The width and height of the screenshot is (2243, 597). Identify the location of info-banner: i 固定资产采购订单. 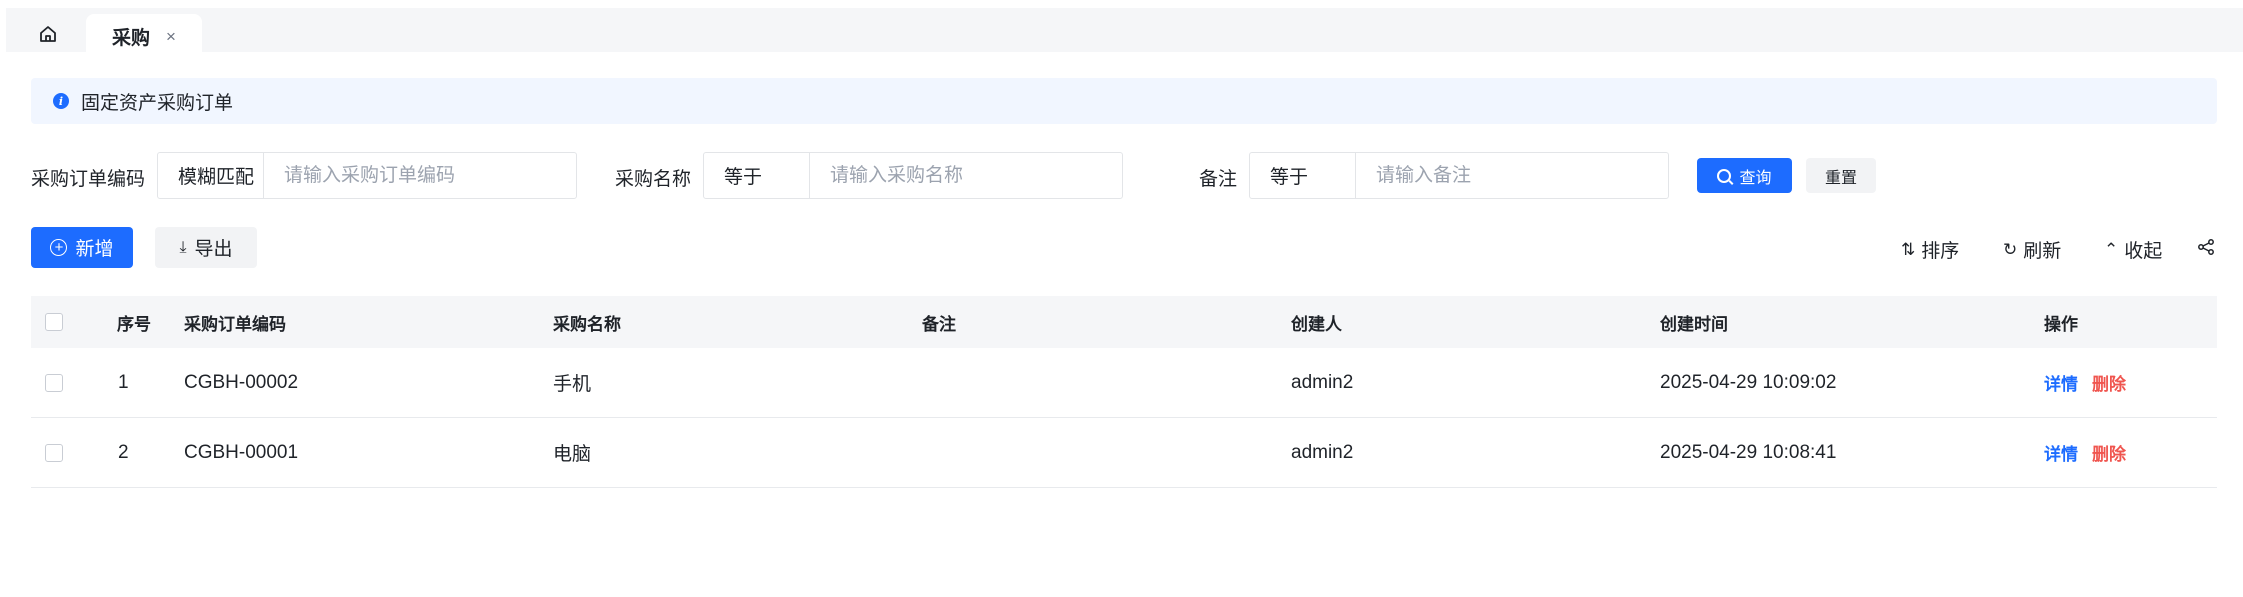
(1124, 101).